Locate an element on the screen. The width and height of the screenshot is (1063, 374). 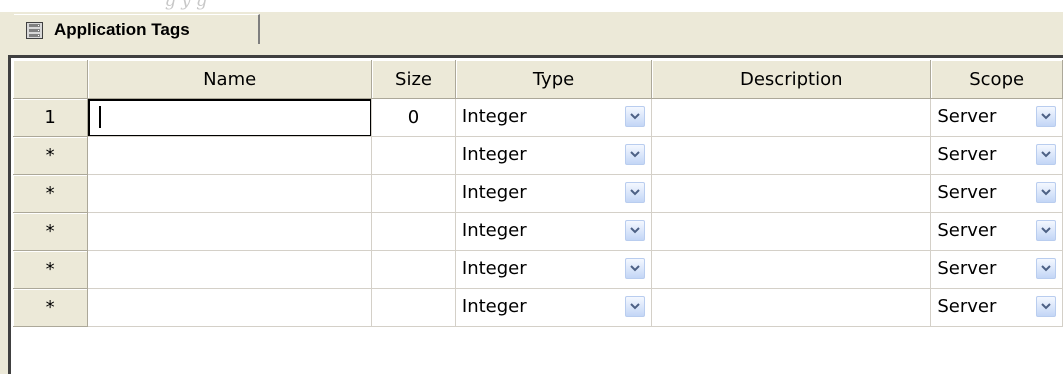
text-caret is located at coordinates (100, 117).